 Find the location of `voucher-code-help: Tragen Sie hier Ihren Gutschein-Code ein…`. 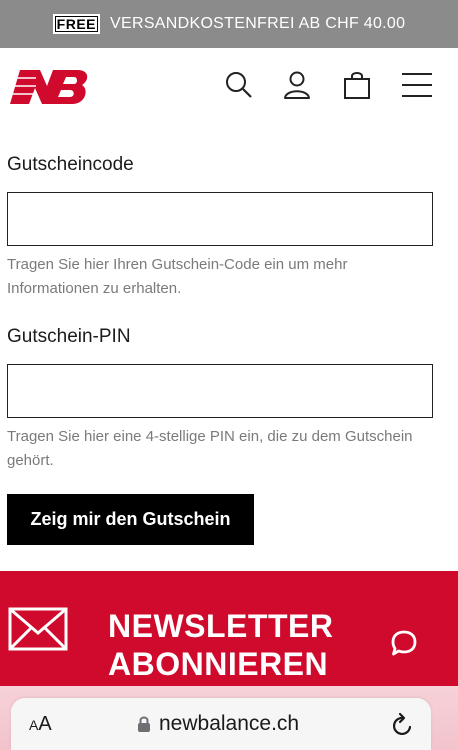

voucher-code-help: Tragen Sie hier Ihren Gutschein-Code ein… is located at coordinates (177, 276).